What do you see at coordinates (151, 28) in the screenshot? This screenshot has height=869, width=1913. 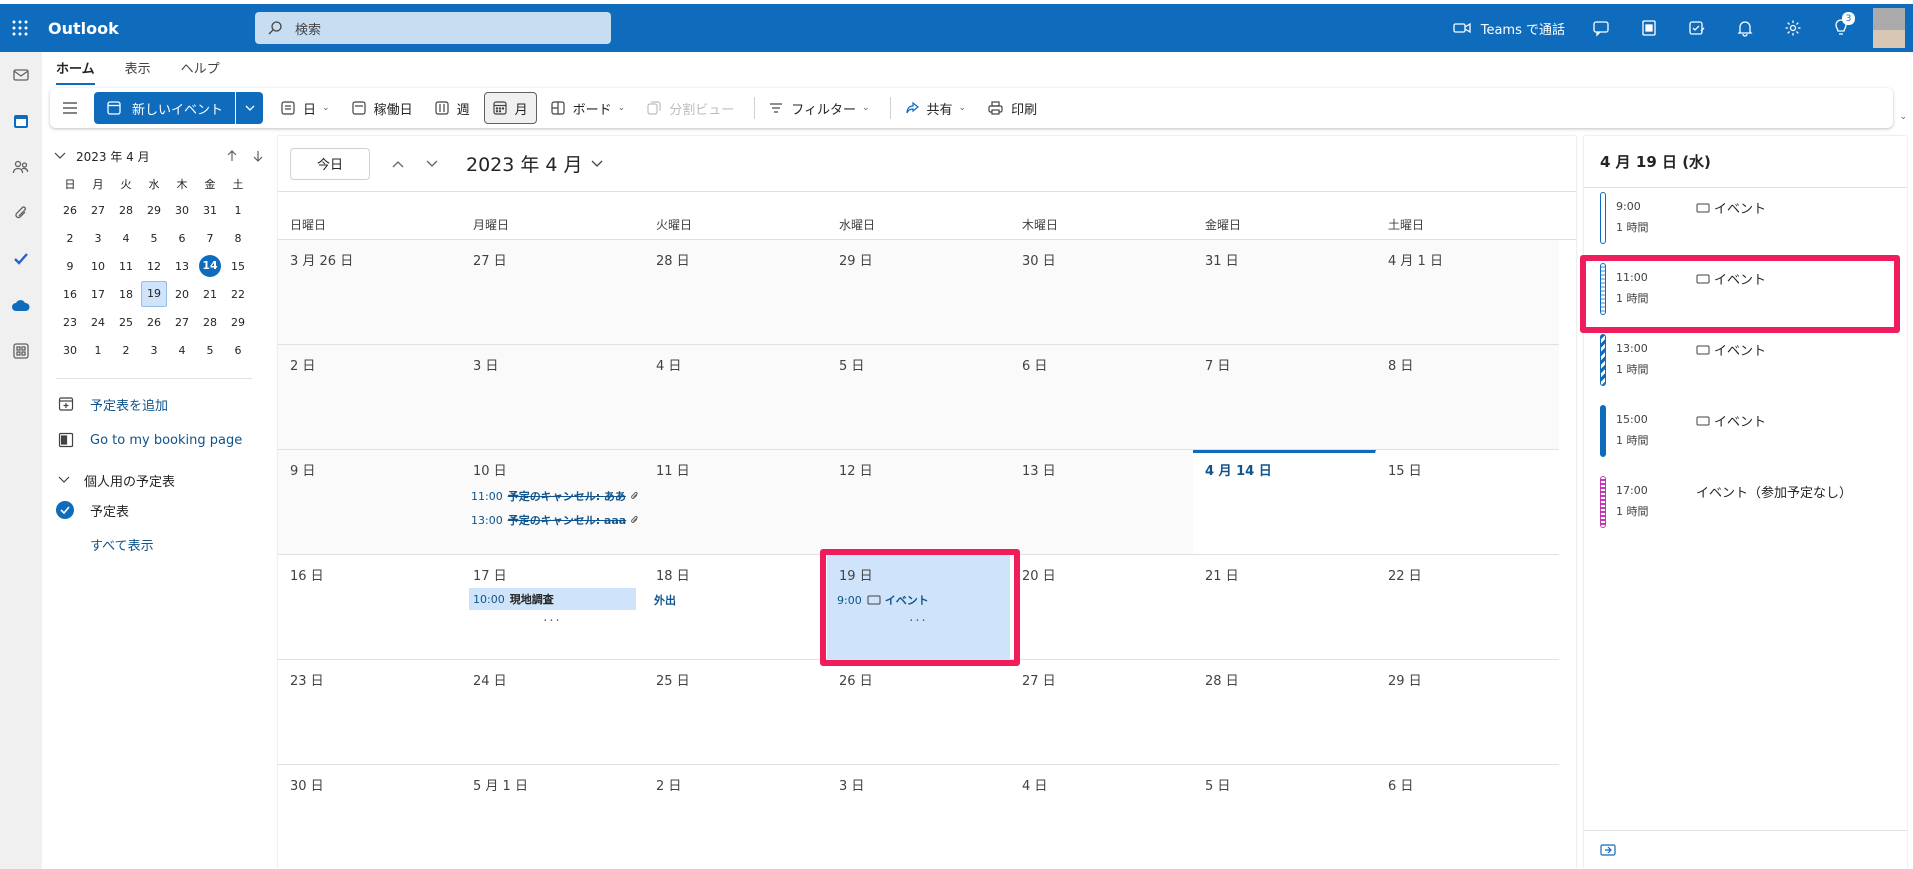 I see `app-title: Outlook` at bounding box center [151, 28].